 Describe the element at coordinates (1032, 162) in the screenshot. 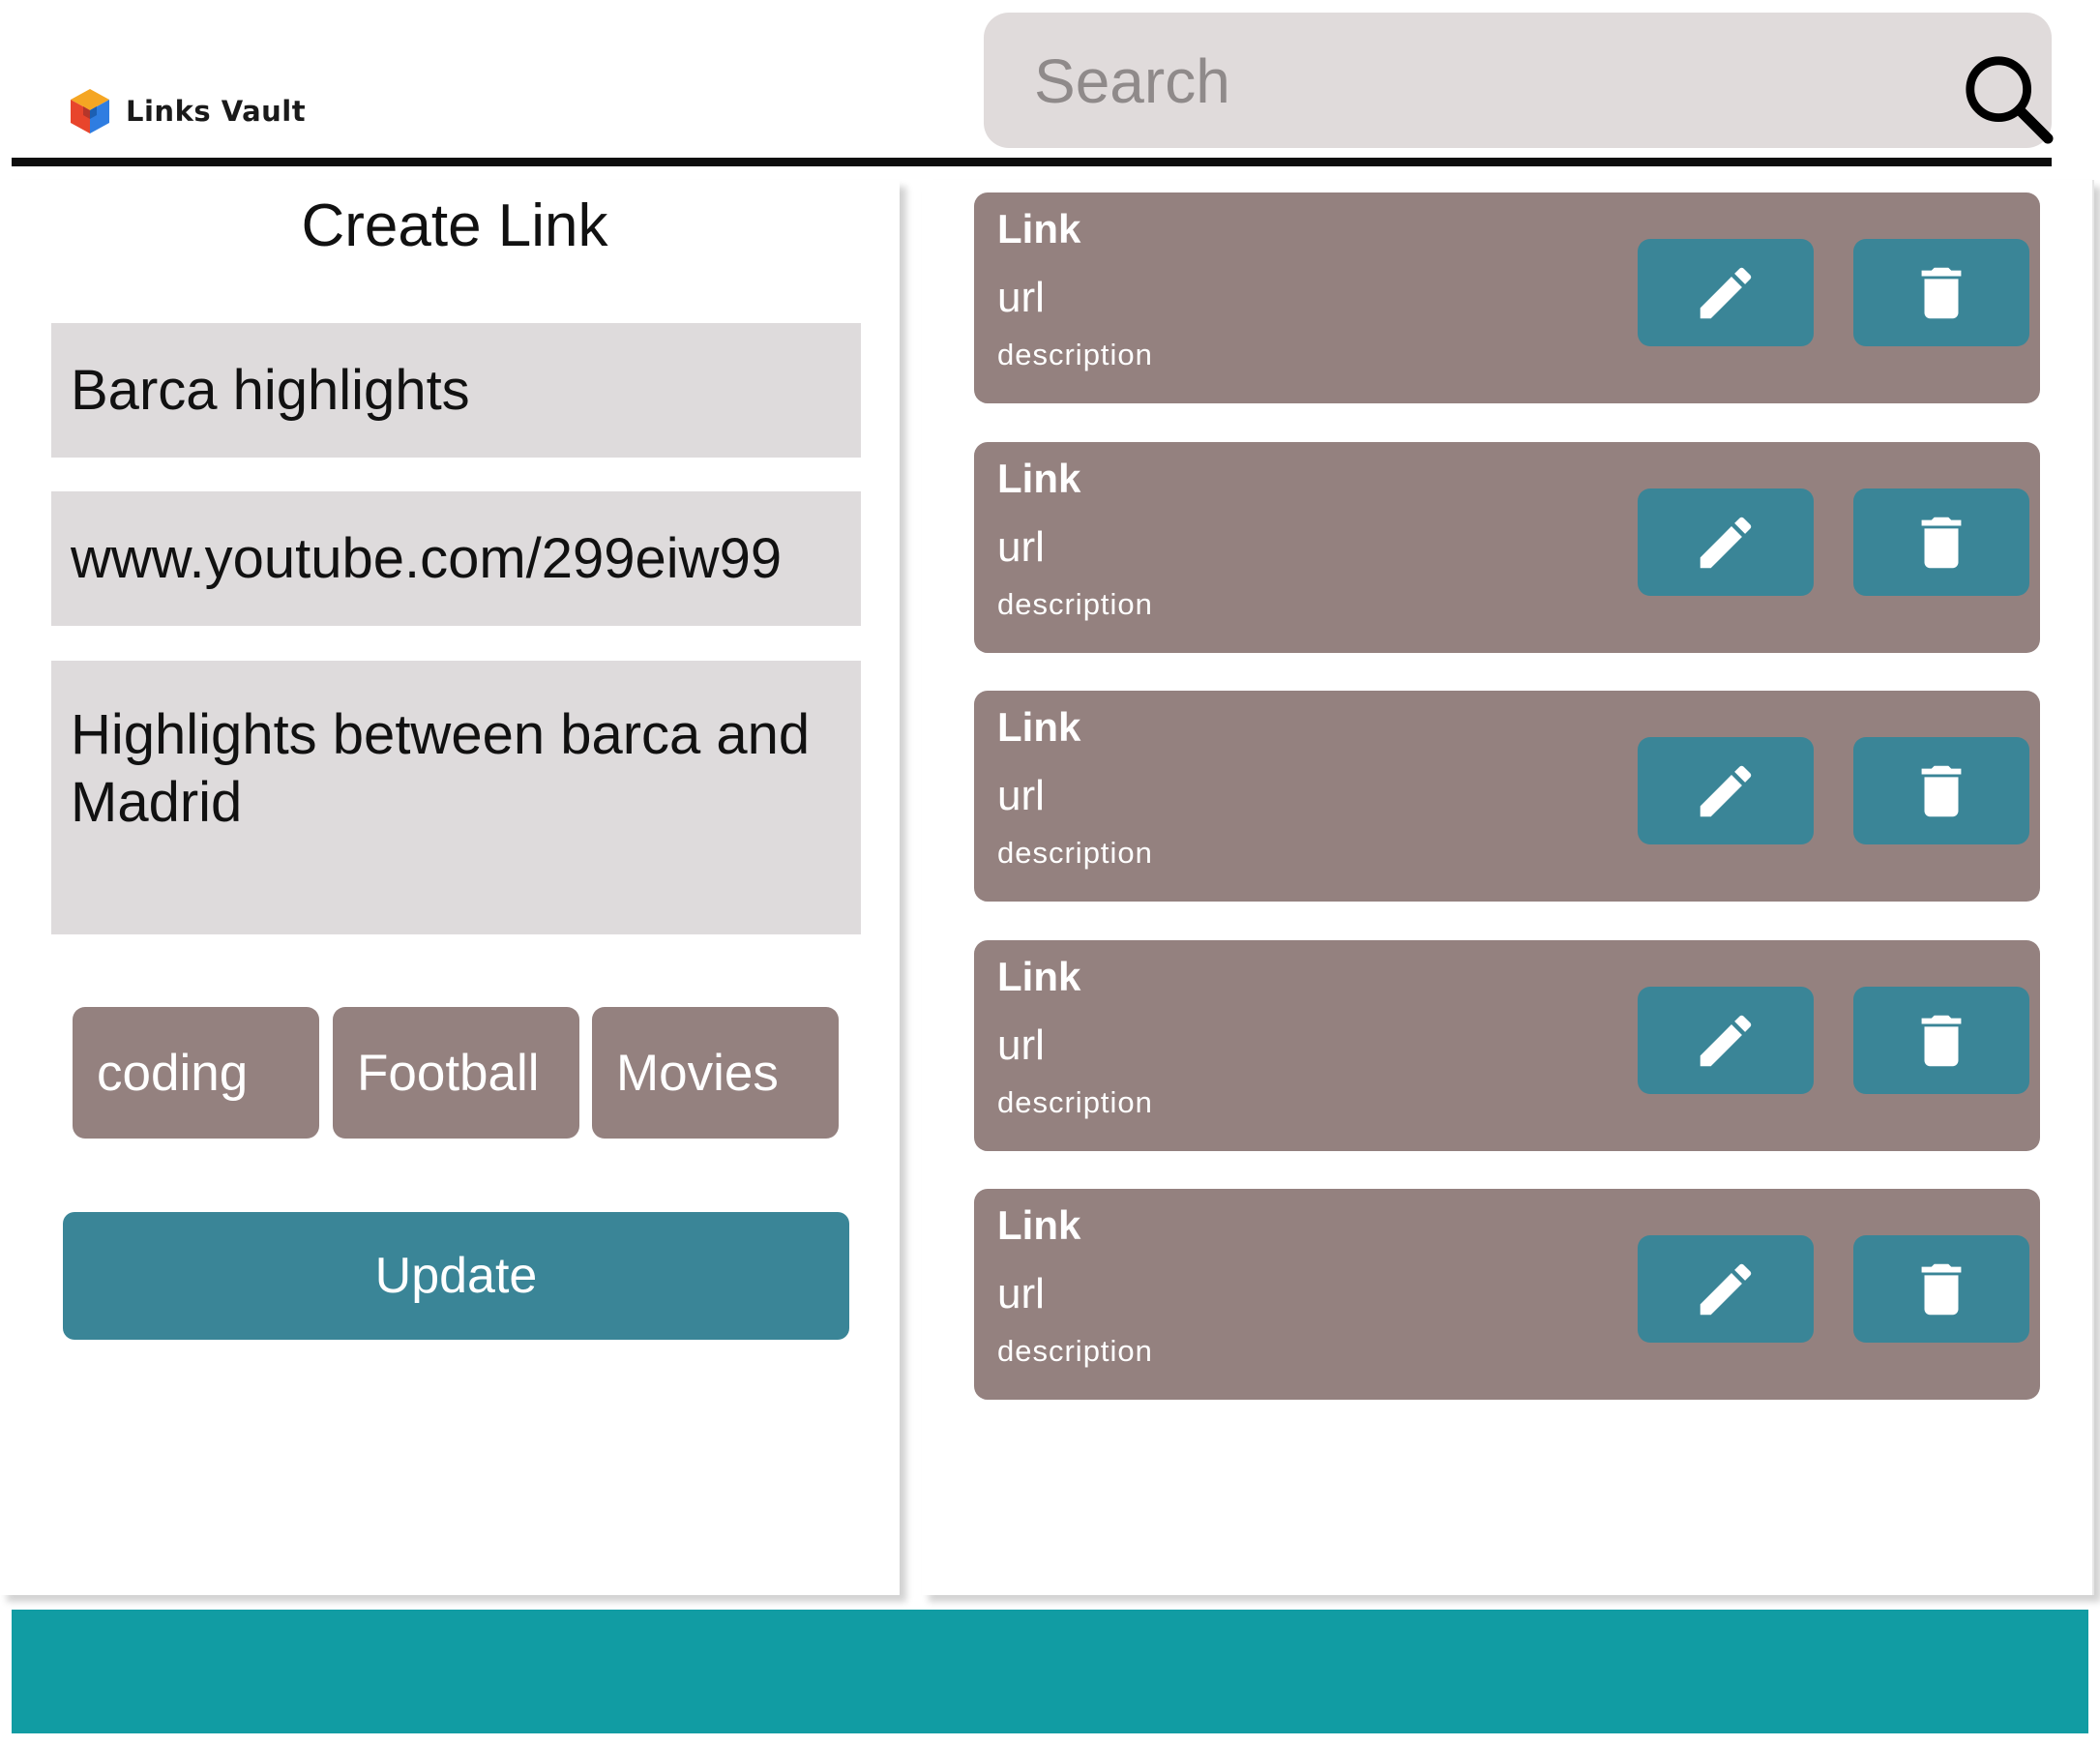

I see `header-divider` at that location.